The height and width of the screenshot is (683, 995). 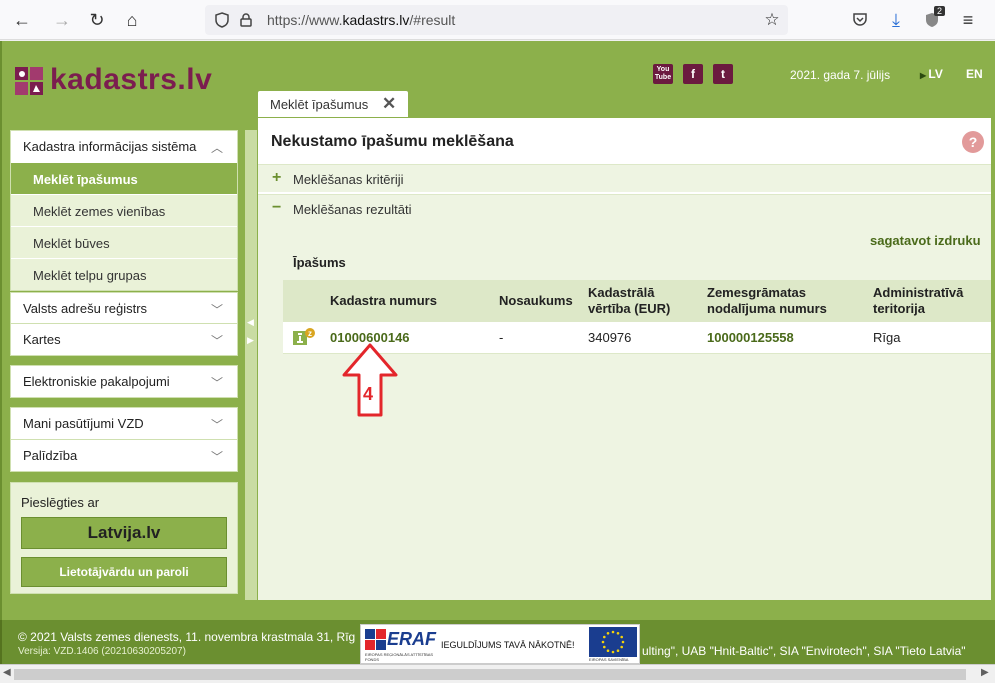 I want to click on home-icon: ⌂, so click(x=132, y=20).